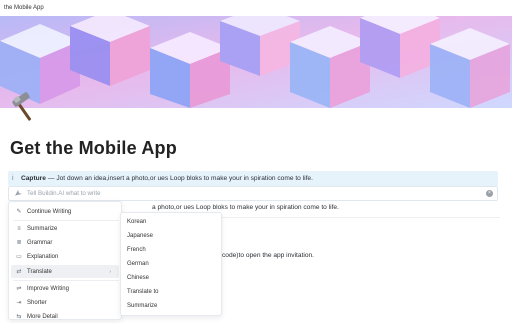  Describe the element at coordinates (19, 272) in the screenshot. I see `translate-icon: ⇄` at that location.